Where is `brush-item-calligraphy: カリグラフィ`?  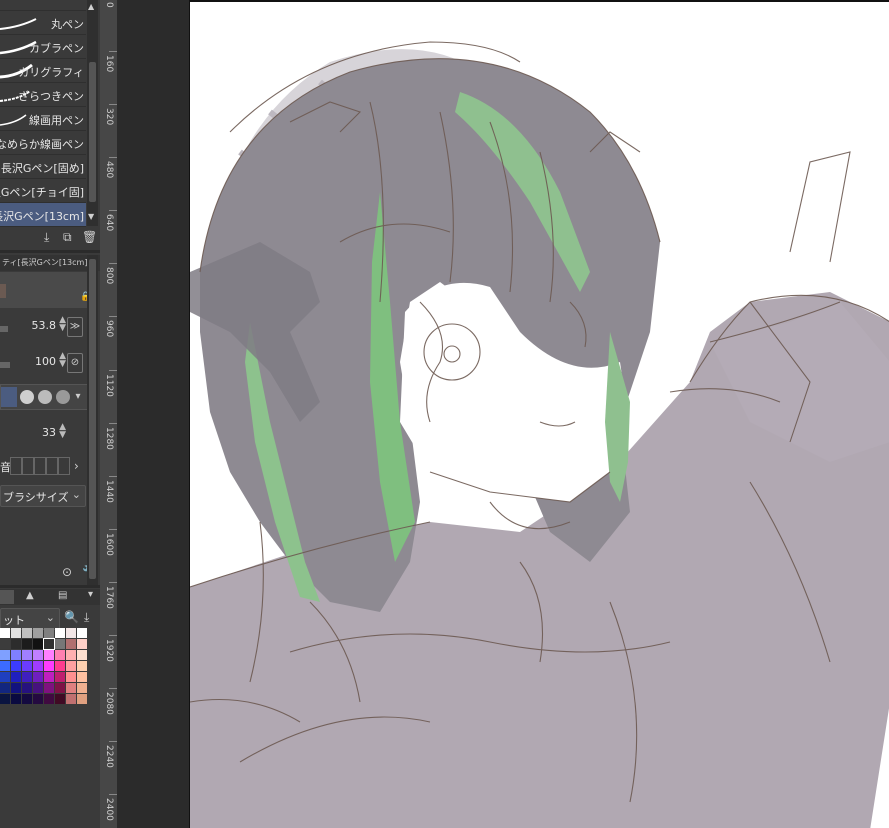 brush-item-calligraphy: カリグラフィ is located at coordinates (43, 71).